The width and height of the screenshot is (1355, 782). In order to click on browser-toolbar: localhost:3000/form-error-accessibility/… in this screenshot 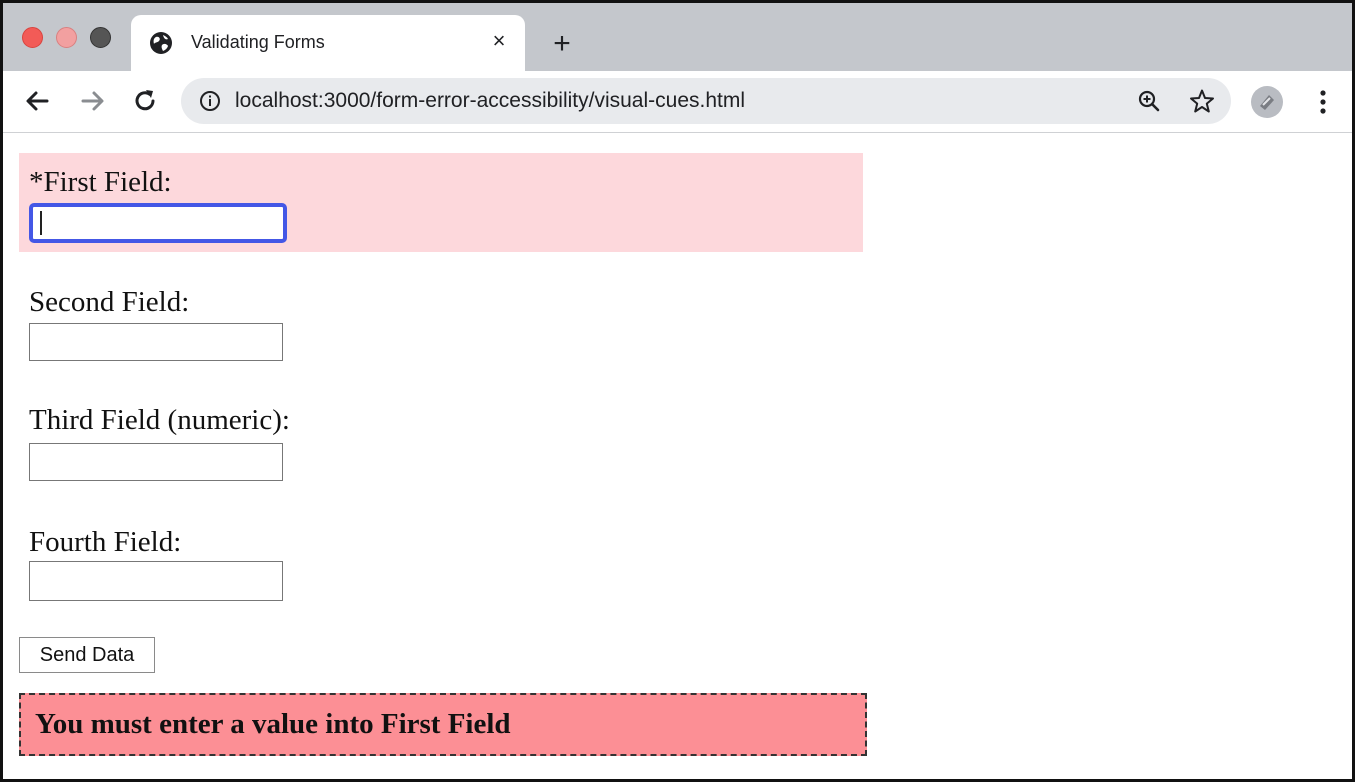, I will do `click(677, 102)`.